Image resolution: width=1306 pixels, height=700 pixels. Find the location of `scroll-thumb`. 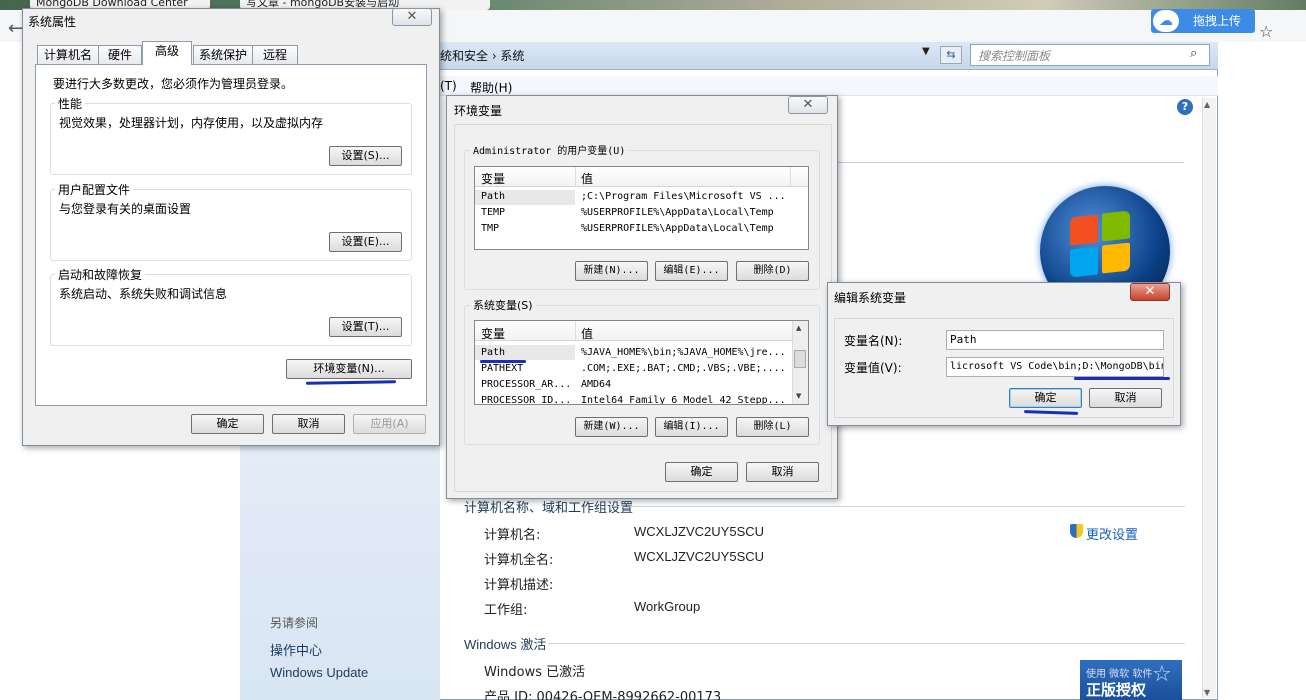

scroll-thumb is located at coordinates (800, 359).